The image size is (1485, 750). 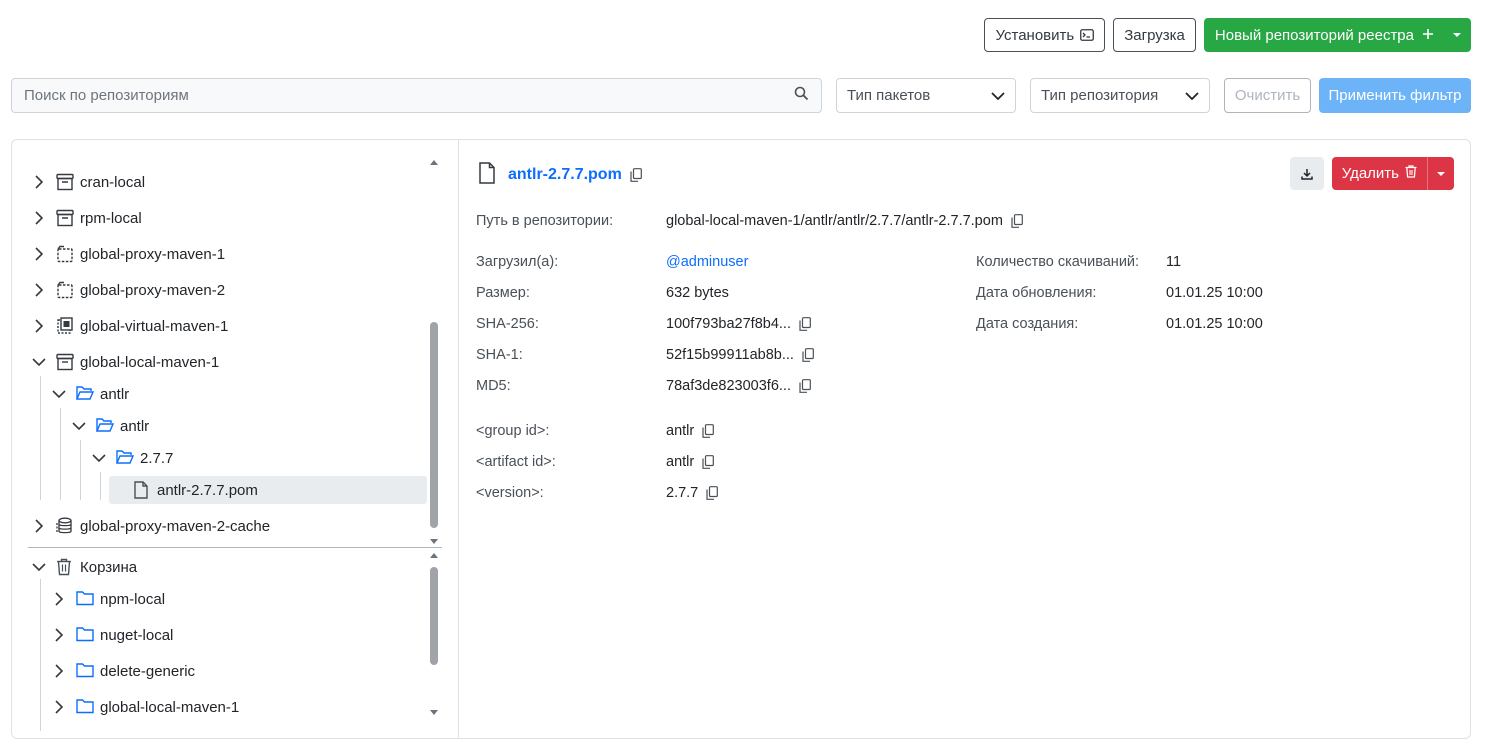 I want to click on search-input, so click(x=409, y=95).